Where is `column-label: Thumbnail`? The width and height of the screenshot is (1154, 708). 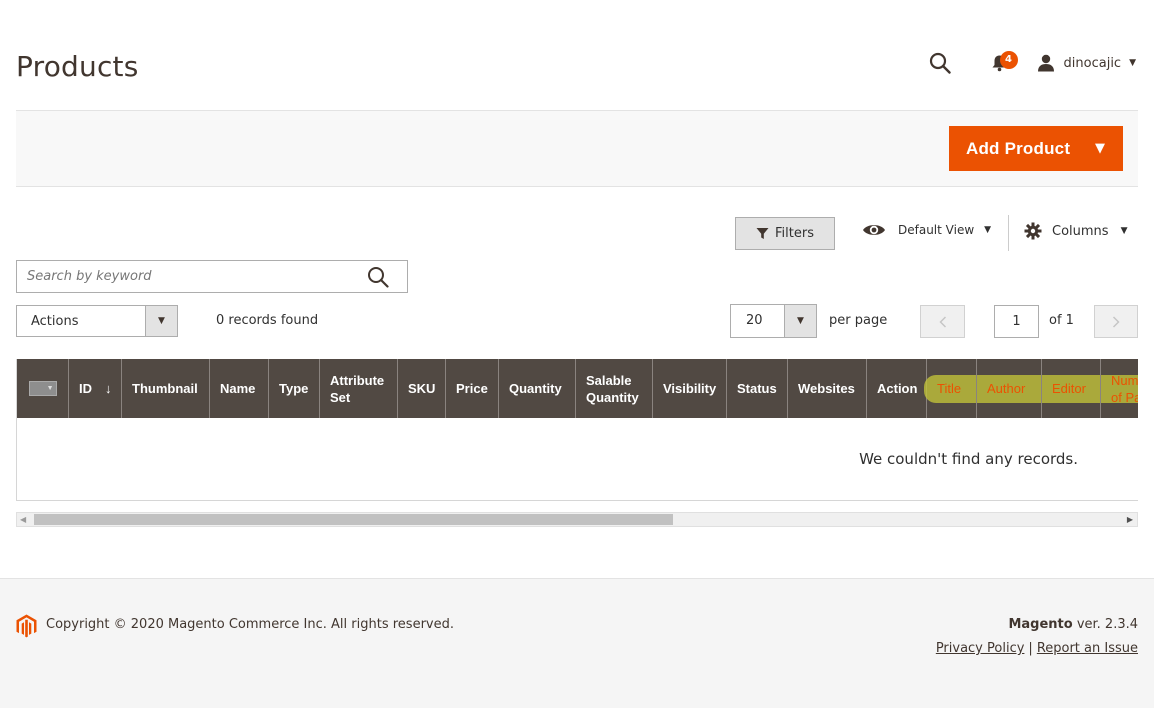
column-label: Thumbnail is located at coordinates (165, 388).